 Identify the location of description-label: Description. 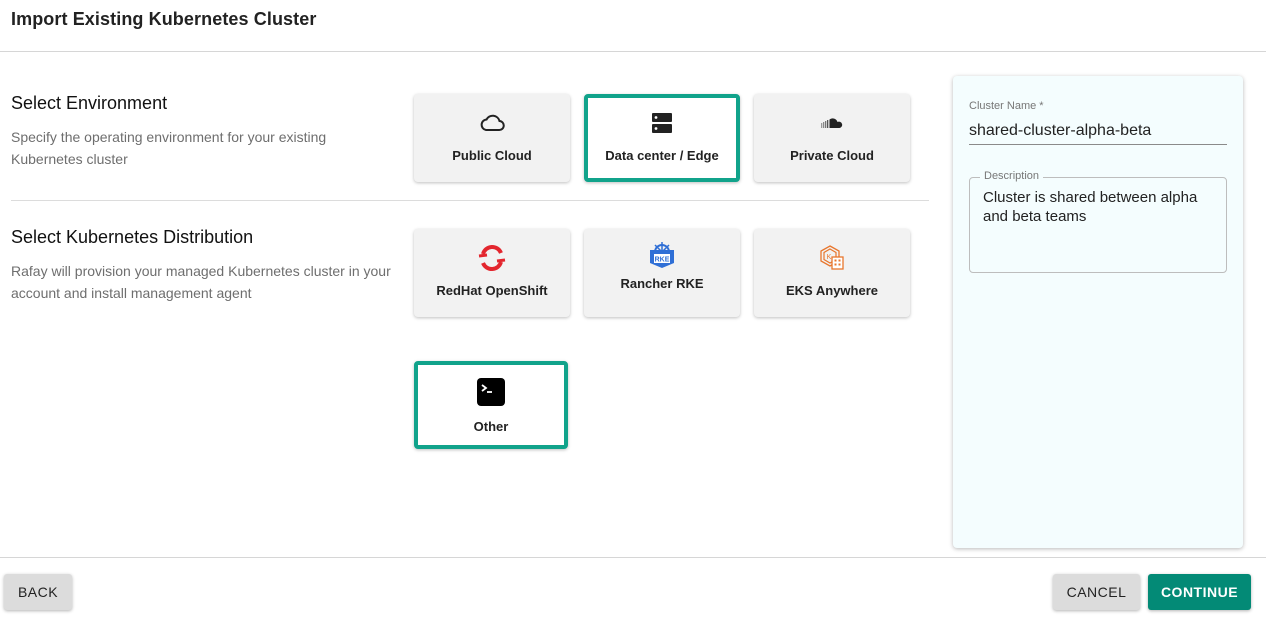
(1012, 176).